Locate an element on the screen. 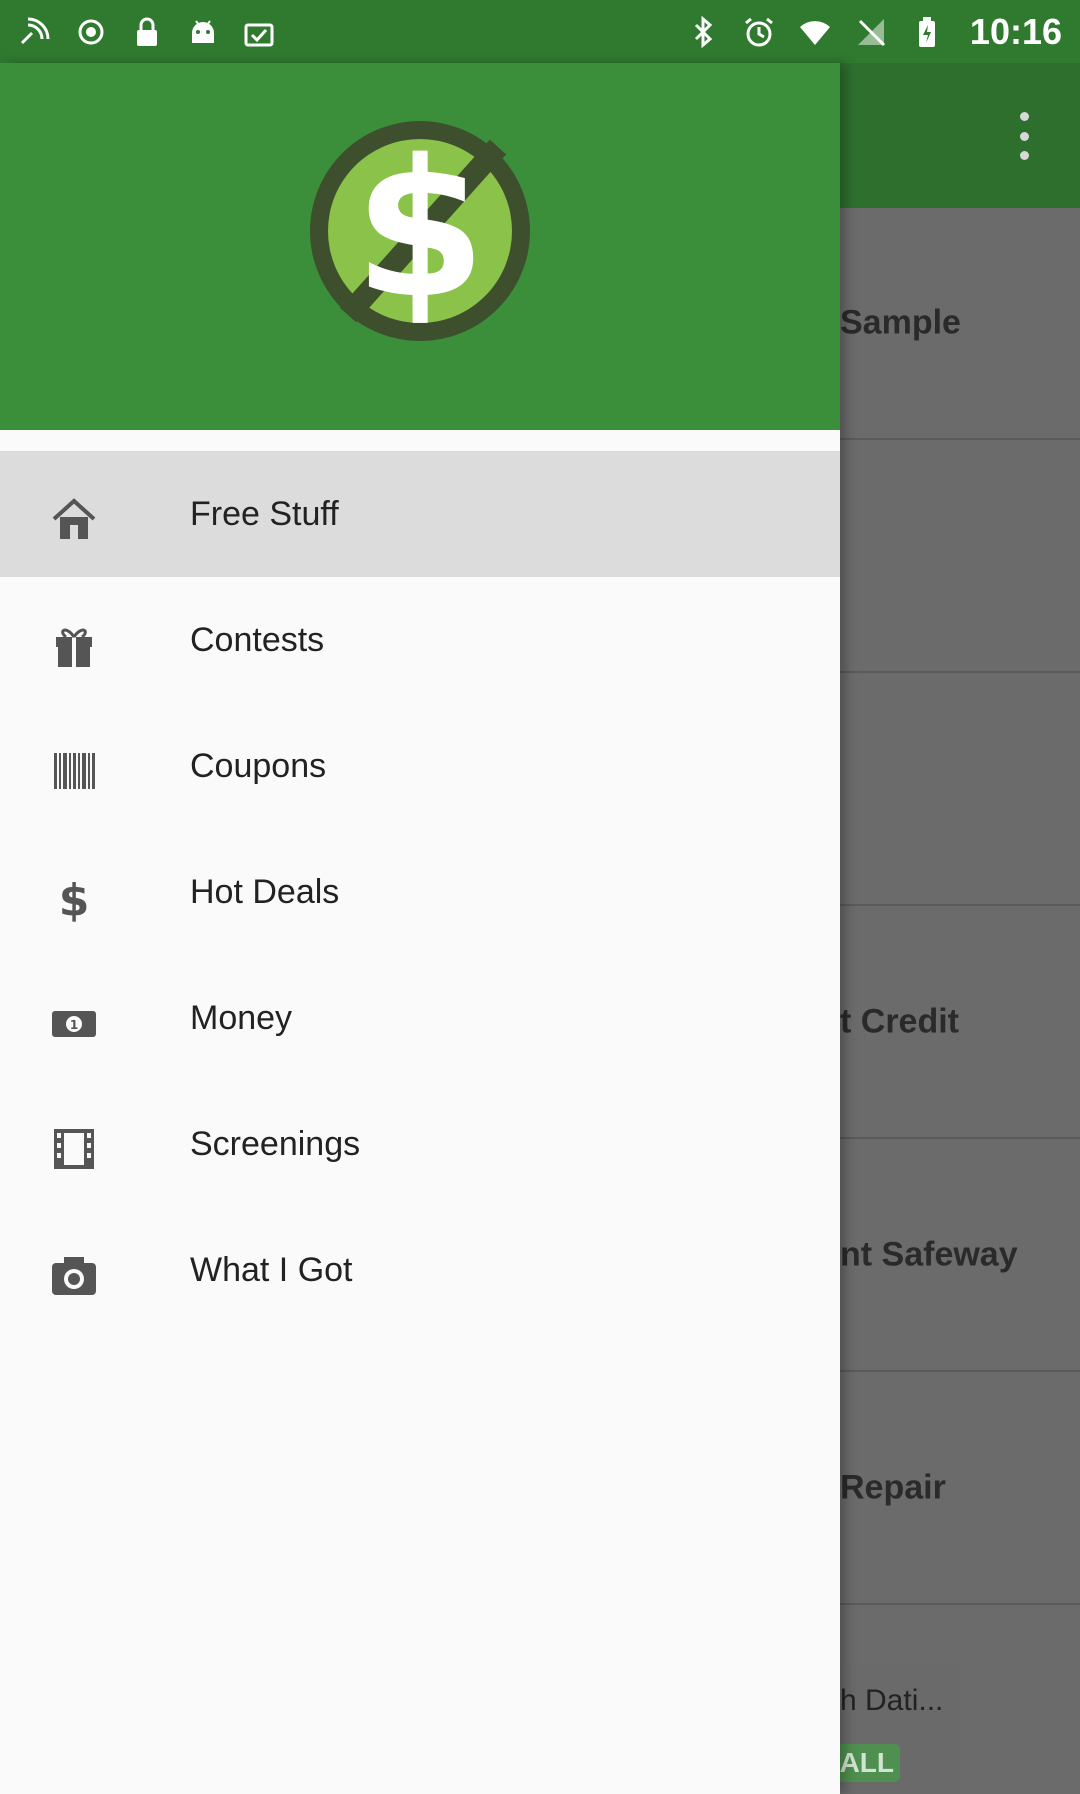  gift-icon is located at coordinates (74, 645).